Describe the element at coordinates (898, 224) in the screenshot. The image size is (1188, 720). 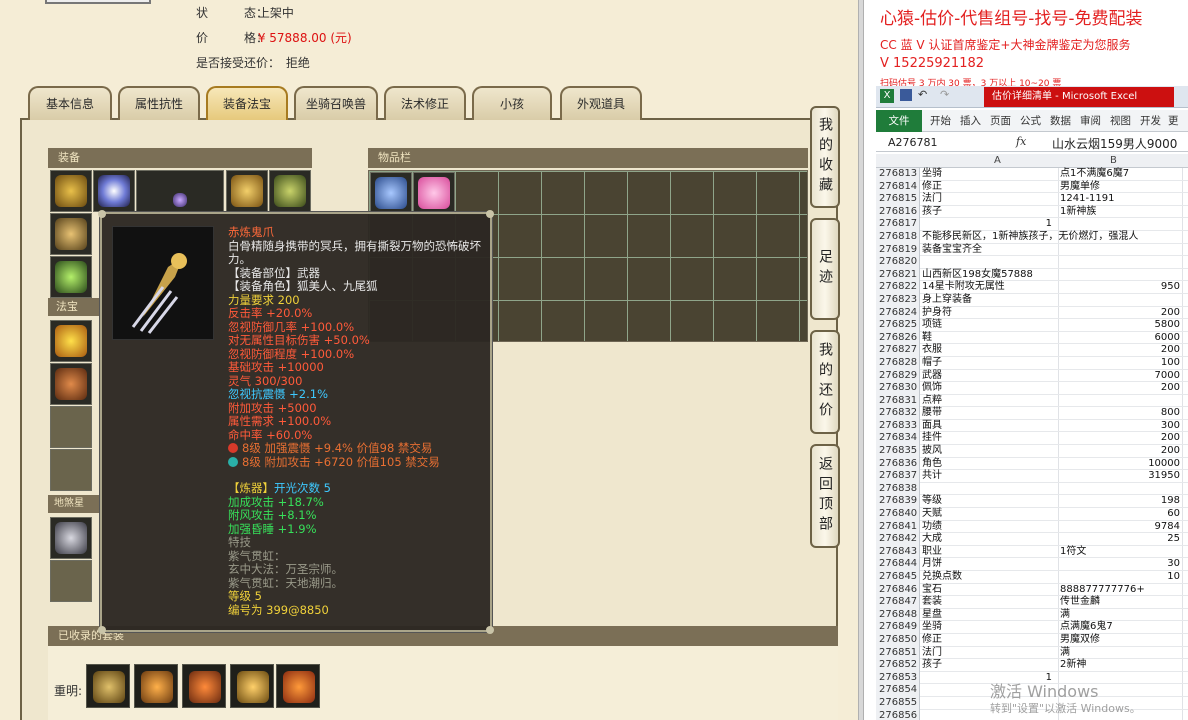
I see `row-number: 276817` at that location.